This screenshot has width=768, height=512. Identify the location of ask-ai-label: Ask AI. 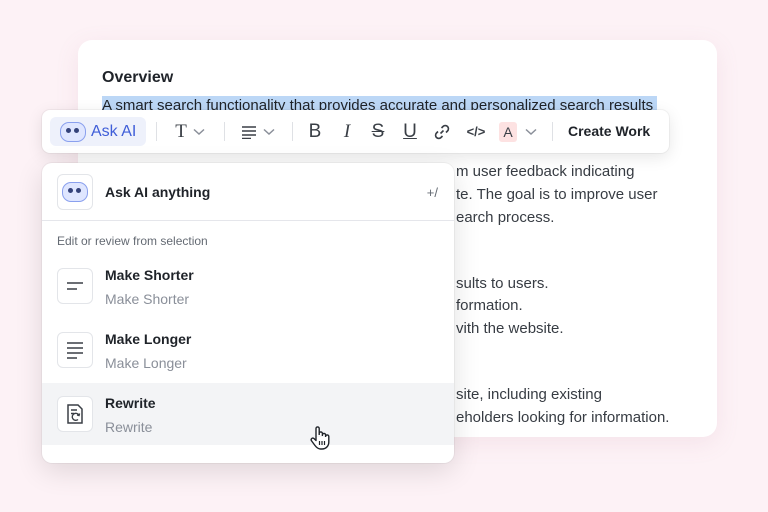
(114, 131).